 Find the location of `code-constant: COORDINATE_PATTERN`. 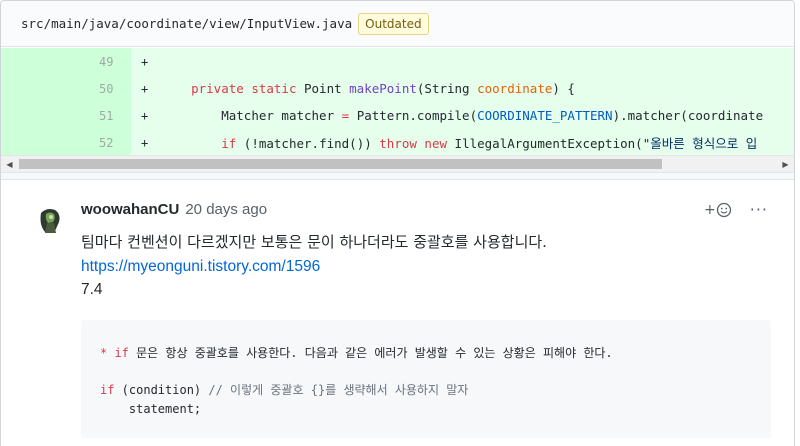

code-constant: COORDINATE_PATTERN is located at coordinates (545, 115).